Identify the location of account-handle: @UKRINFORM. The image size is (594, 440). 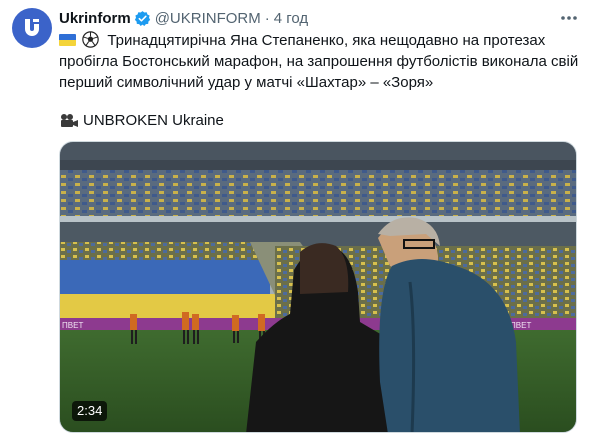
(208, 18).